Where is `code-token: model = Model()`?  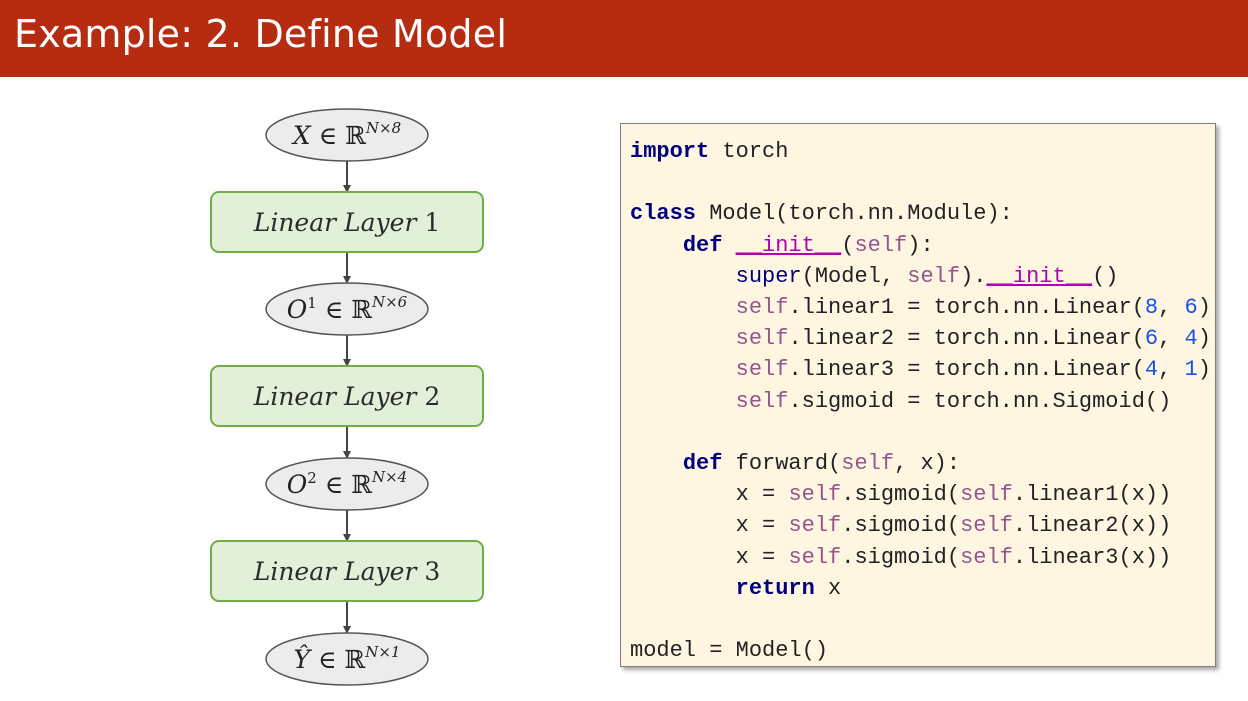
code-token: model = Model() is located at coordinates (729, 651).